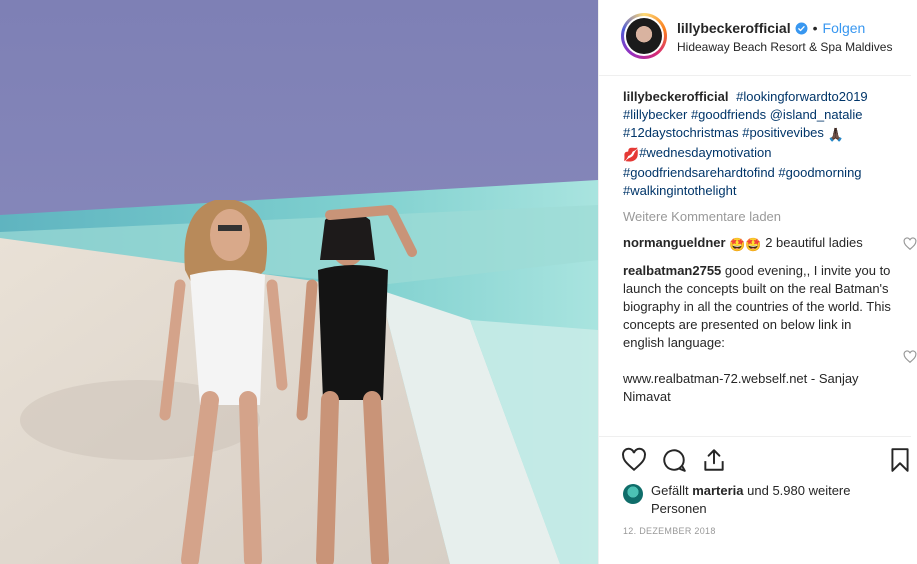  Describe the element at coordinates (784, 47) in the screenshot. I see `location-link: Hideaway Beach Resort & Spa Maldives` at that location.